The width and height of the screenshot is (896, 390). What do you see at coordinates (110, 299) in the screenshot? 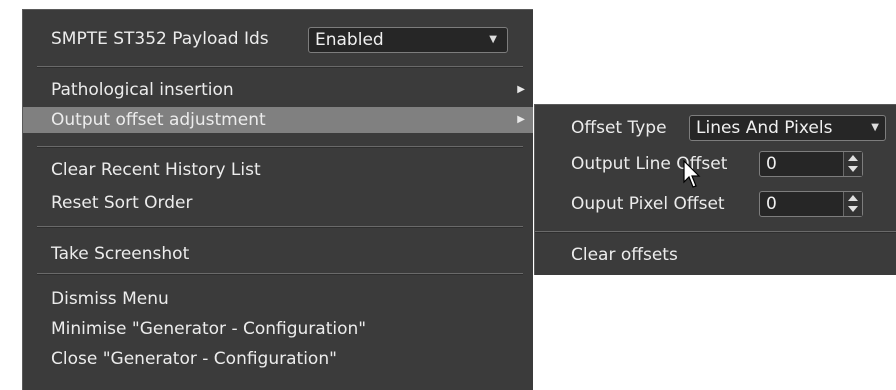
I see `menu-item-label: Dismiss Menu` at bounding box center [110, 299].